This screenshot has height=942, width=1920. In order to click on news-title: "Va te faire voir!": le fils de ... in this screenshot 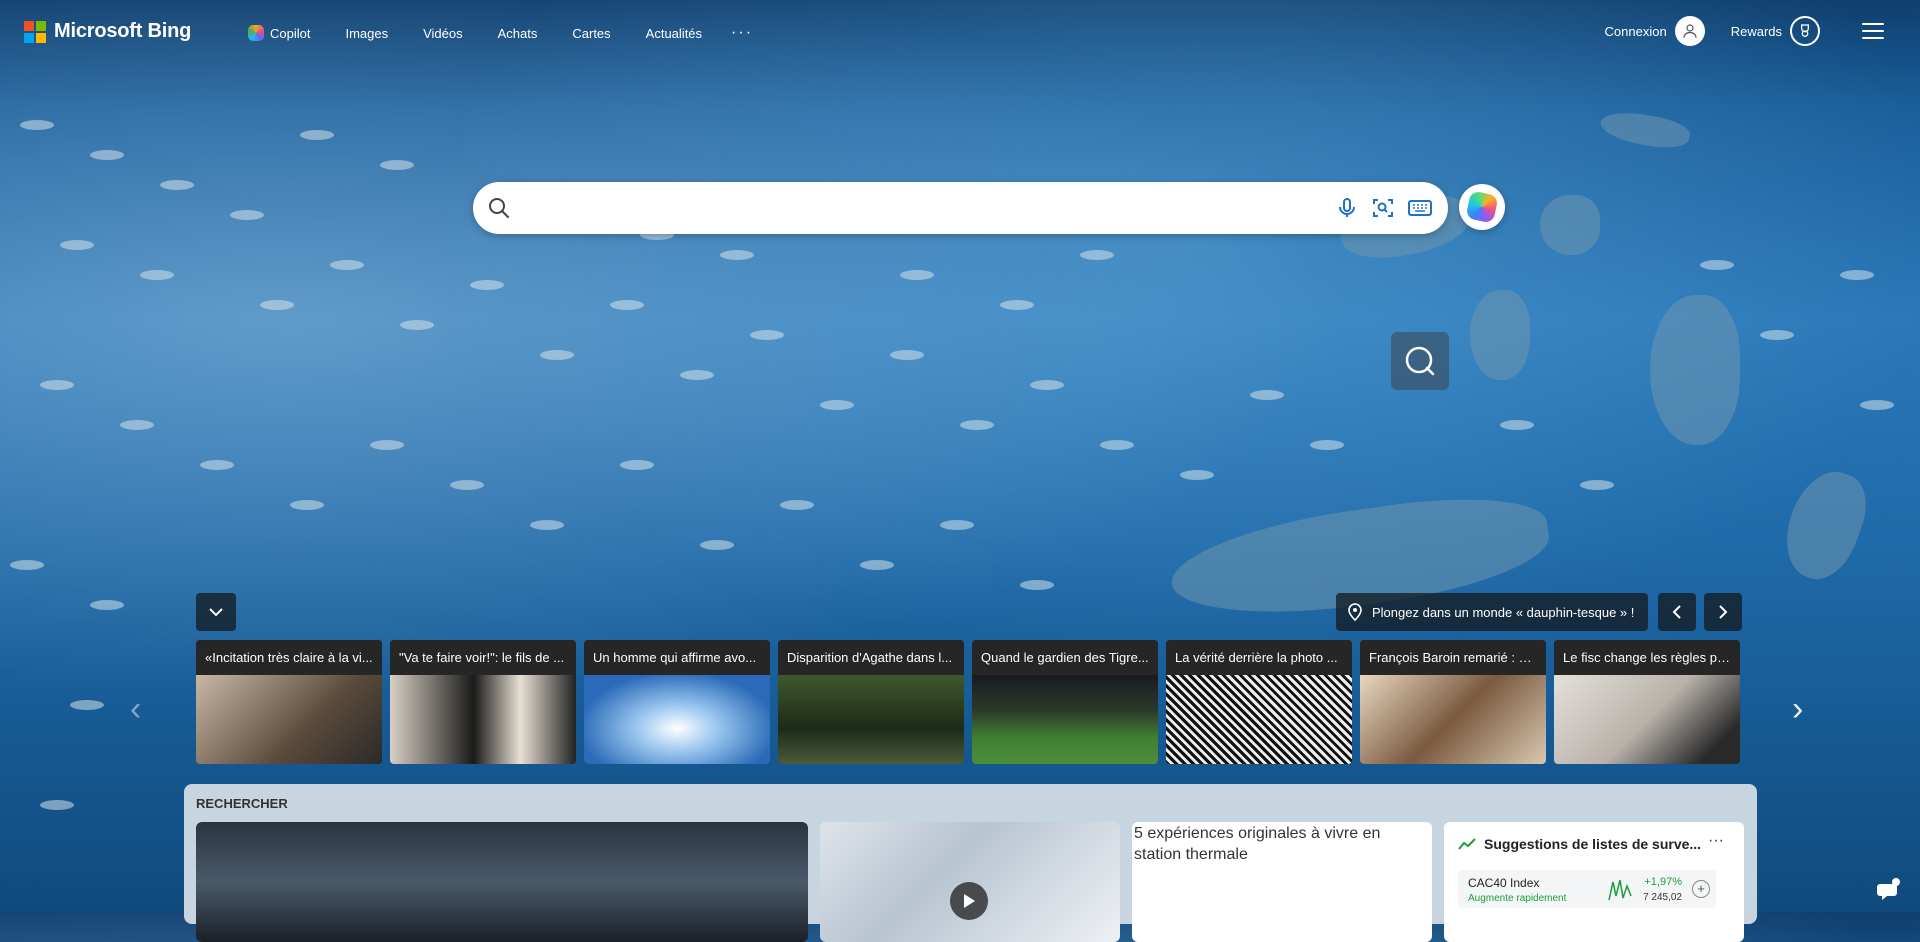, I will do `click(483, 657)`.